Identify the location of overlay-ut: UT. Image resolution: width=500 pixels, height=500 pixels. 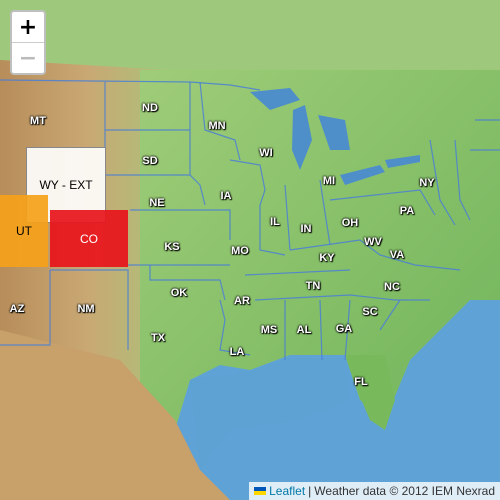
(24, 231).